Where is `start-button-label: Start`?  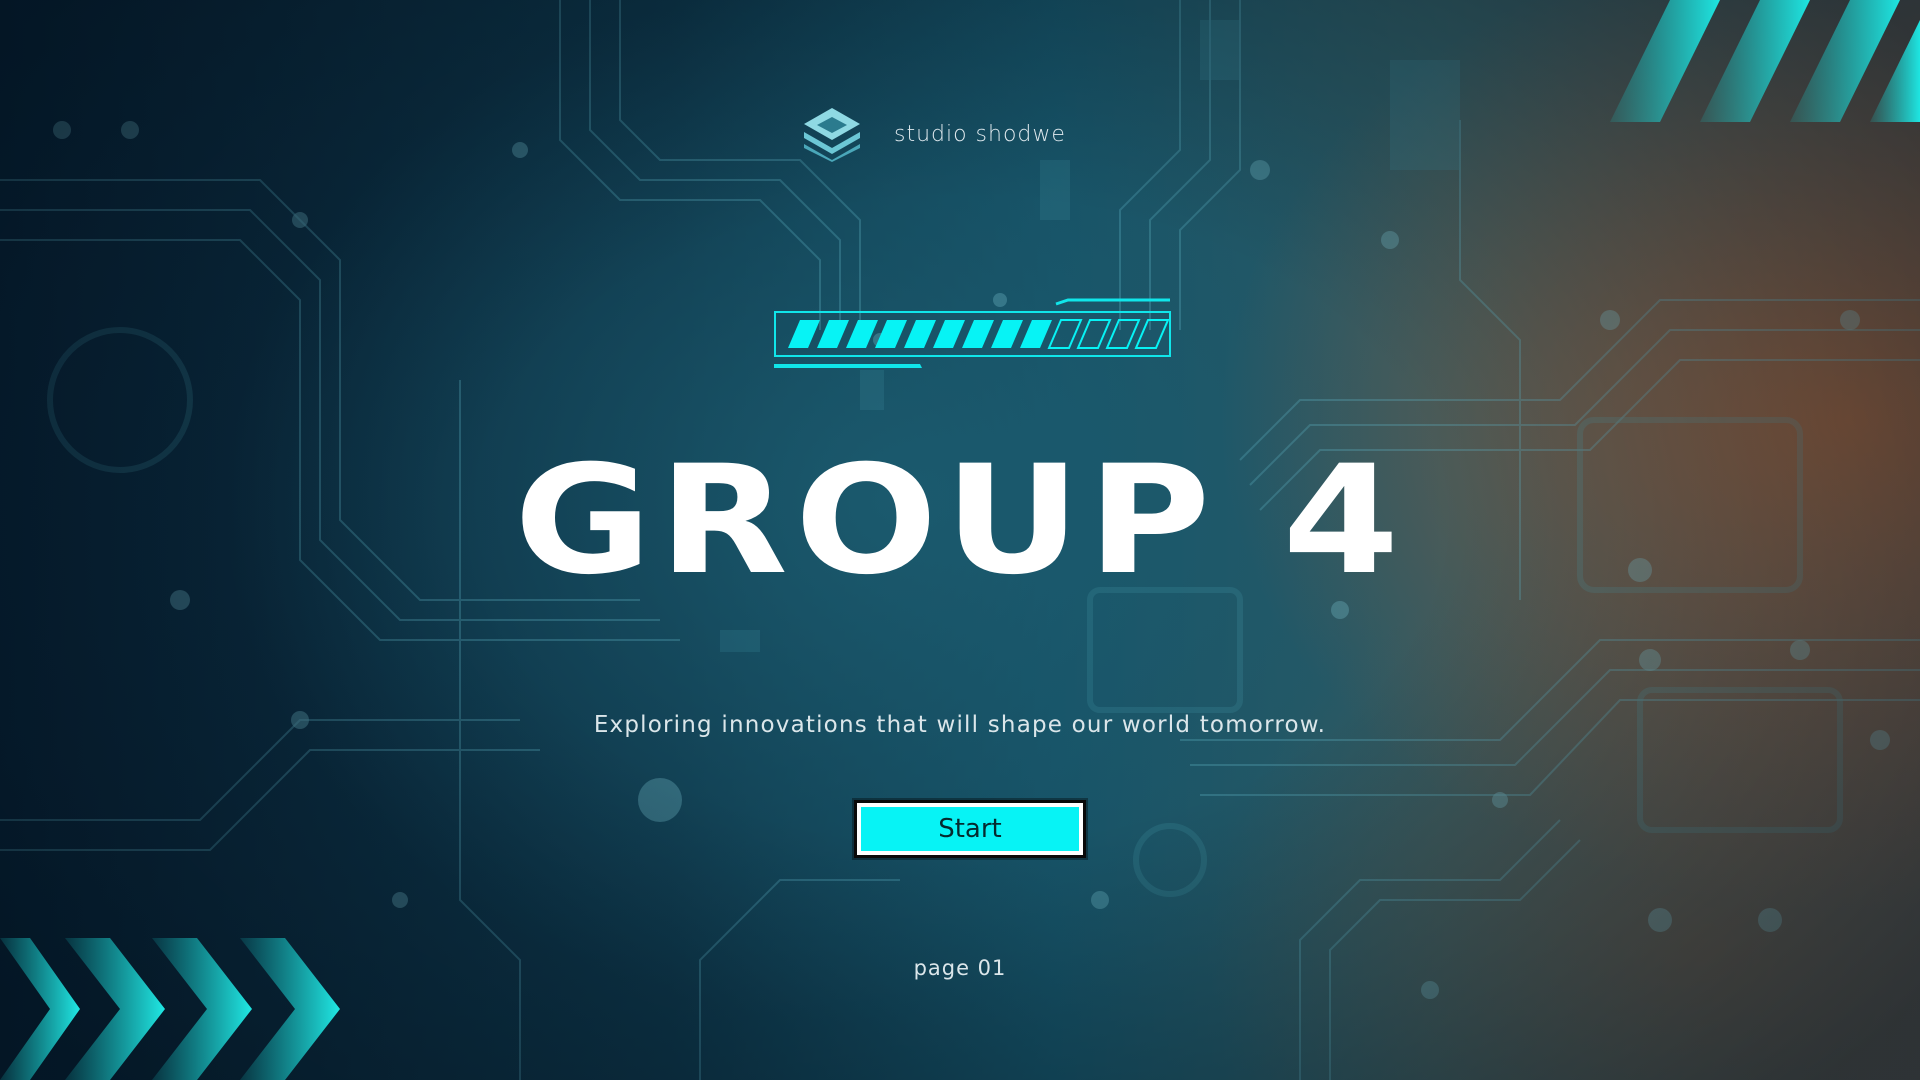
start-button-label: Start is located at coordinates (970, 829).